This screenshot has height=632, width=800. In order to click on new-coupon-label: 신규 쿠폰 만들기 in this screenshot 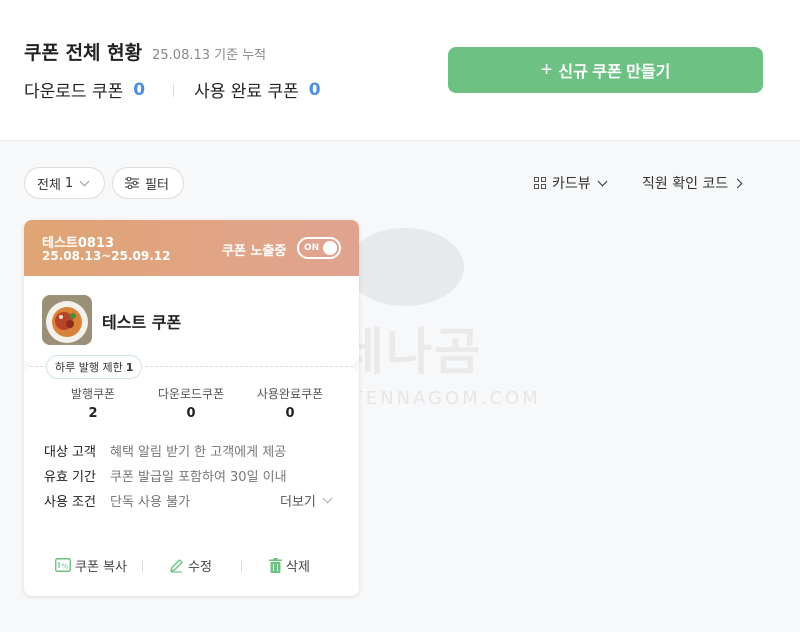, I will do `click(614, 72)`.